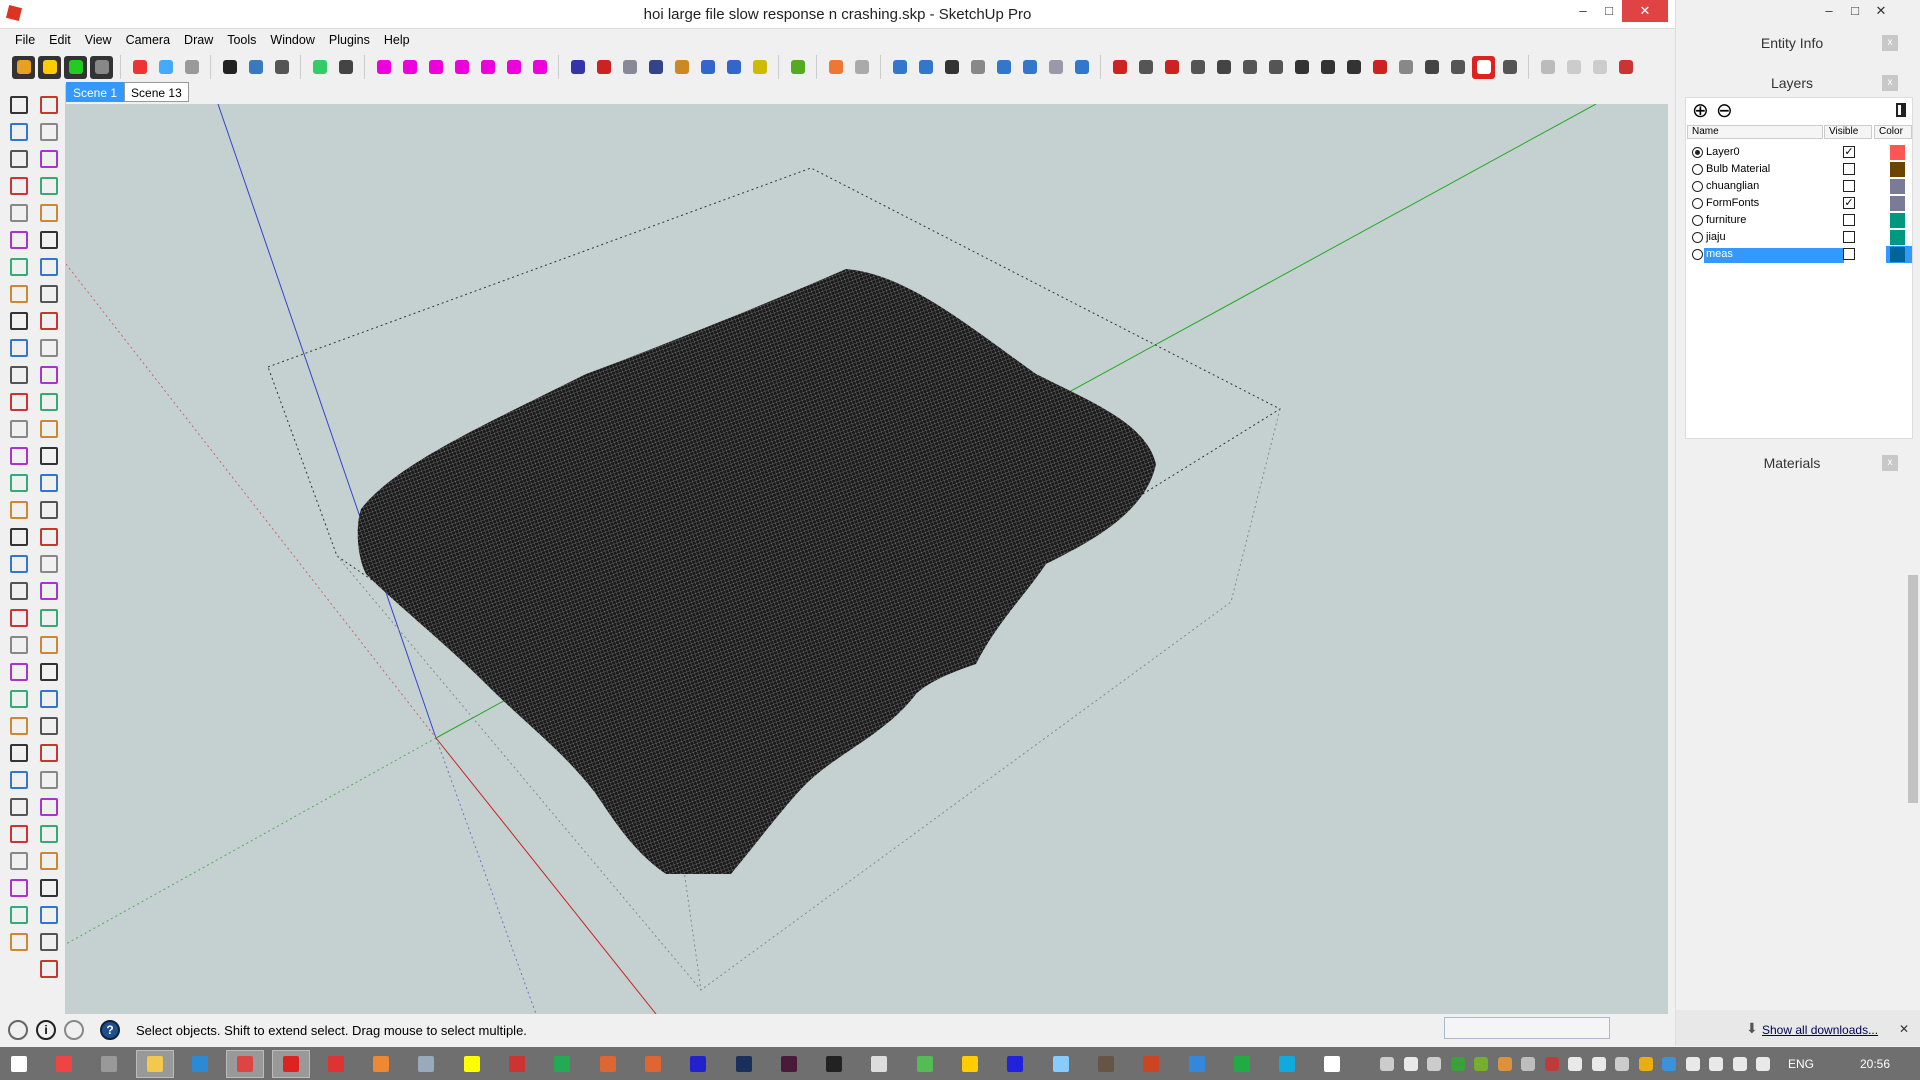  What do you see at coordinates (1716, 1064) in the screenshot?
I see `volume-icon` at bounding box center [1716, 1064].